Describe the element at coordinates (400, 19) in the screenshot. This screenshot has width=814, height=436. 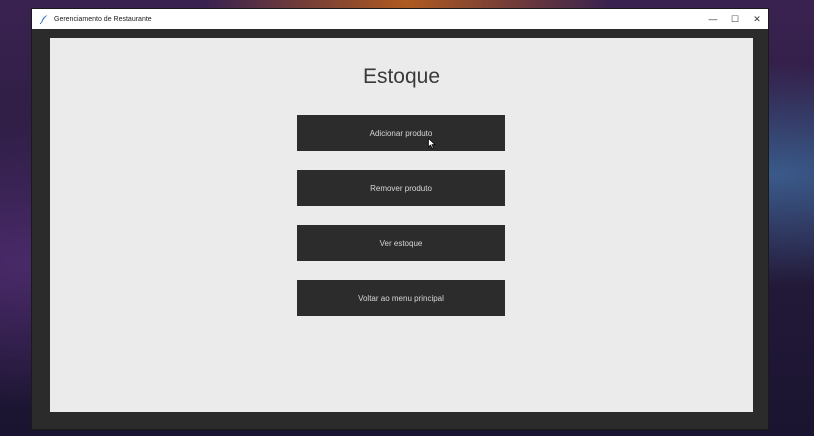
I see `title-bar: Gerenciamento de Restaurante — ☐ ✕` at that location.